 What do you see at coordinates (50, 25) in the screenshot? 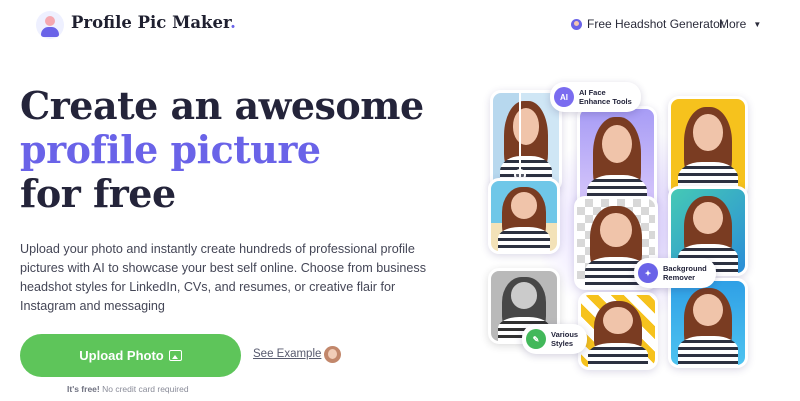
I see `logo-icon` at bounding box center [50, 25].